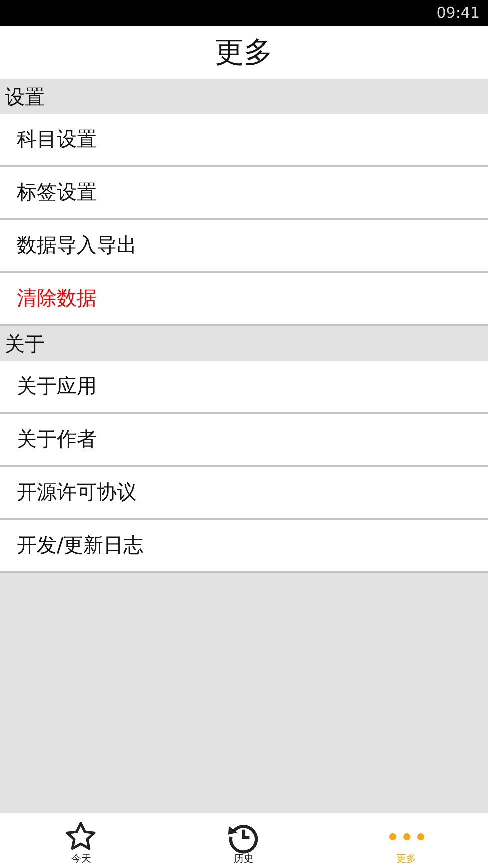  I want to click on settings-item: 关于作者, so click(244, 440).